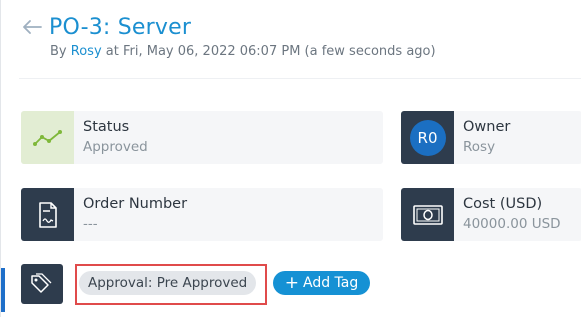 The image size is (581, 317). Describe the element at coordinates (427, 214) in the screenshot. I see `money-icon` at that location.